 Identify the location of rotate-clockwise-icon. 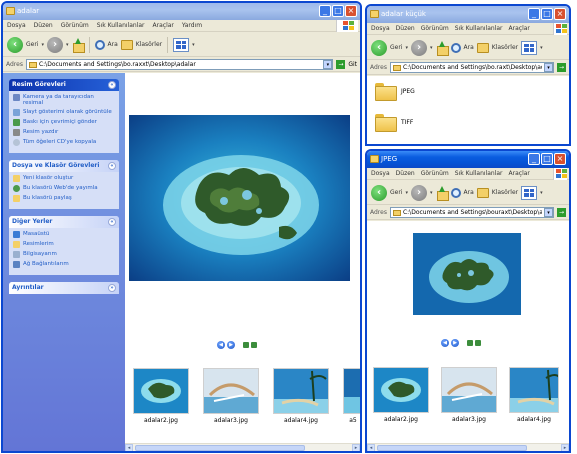
(246, 345).